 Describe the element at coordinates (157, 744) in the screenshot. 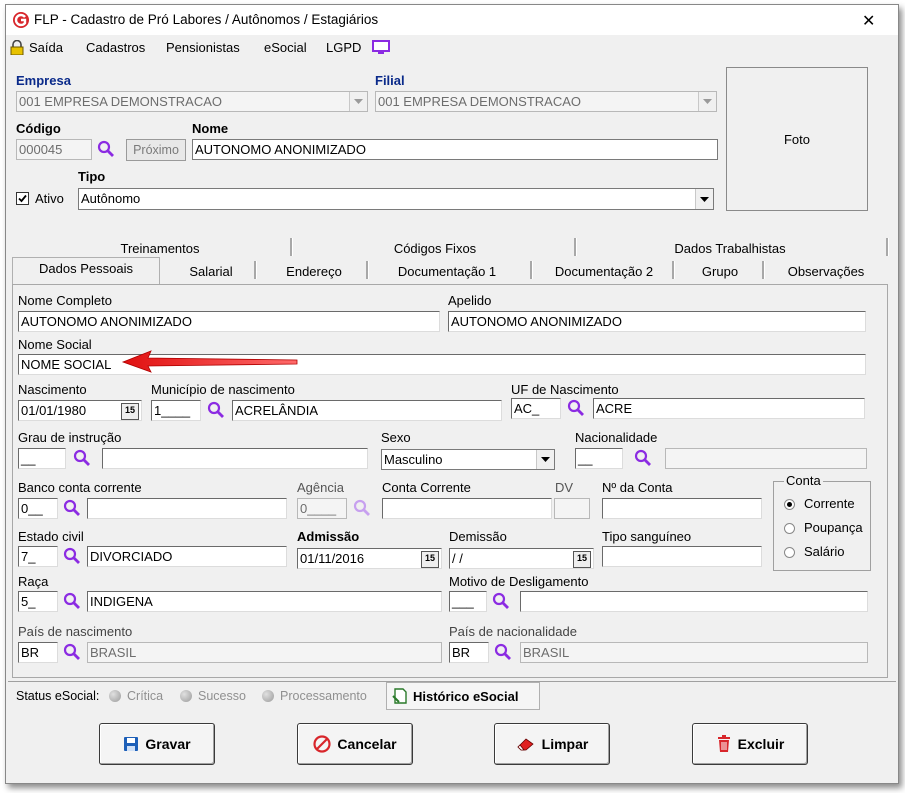

I see `gravar-button: Gravar` at that location.